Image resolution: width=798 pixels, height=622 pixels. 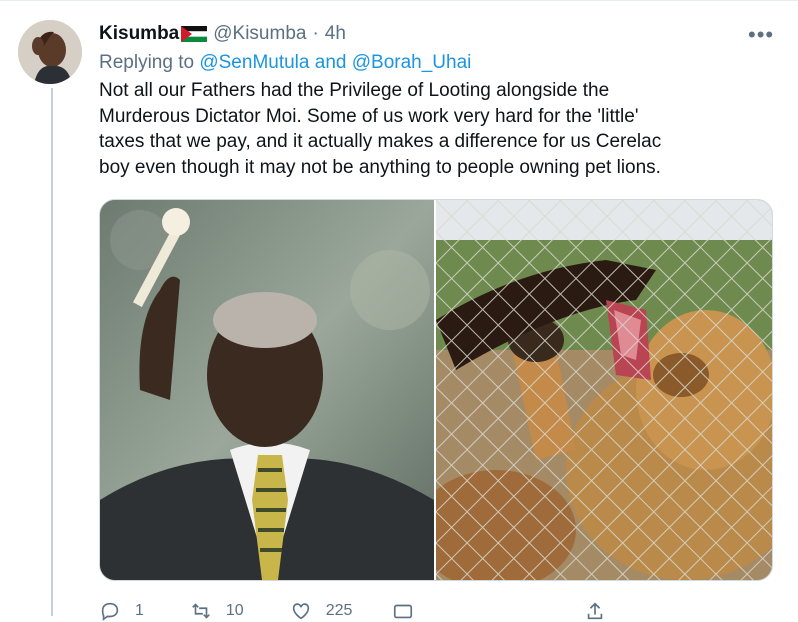 I want to click on reply-count: 1, so click(x=139, y=610).